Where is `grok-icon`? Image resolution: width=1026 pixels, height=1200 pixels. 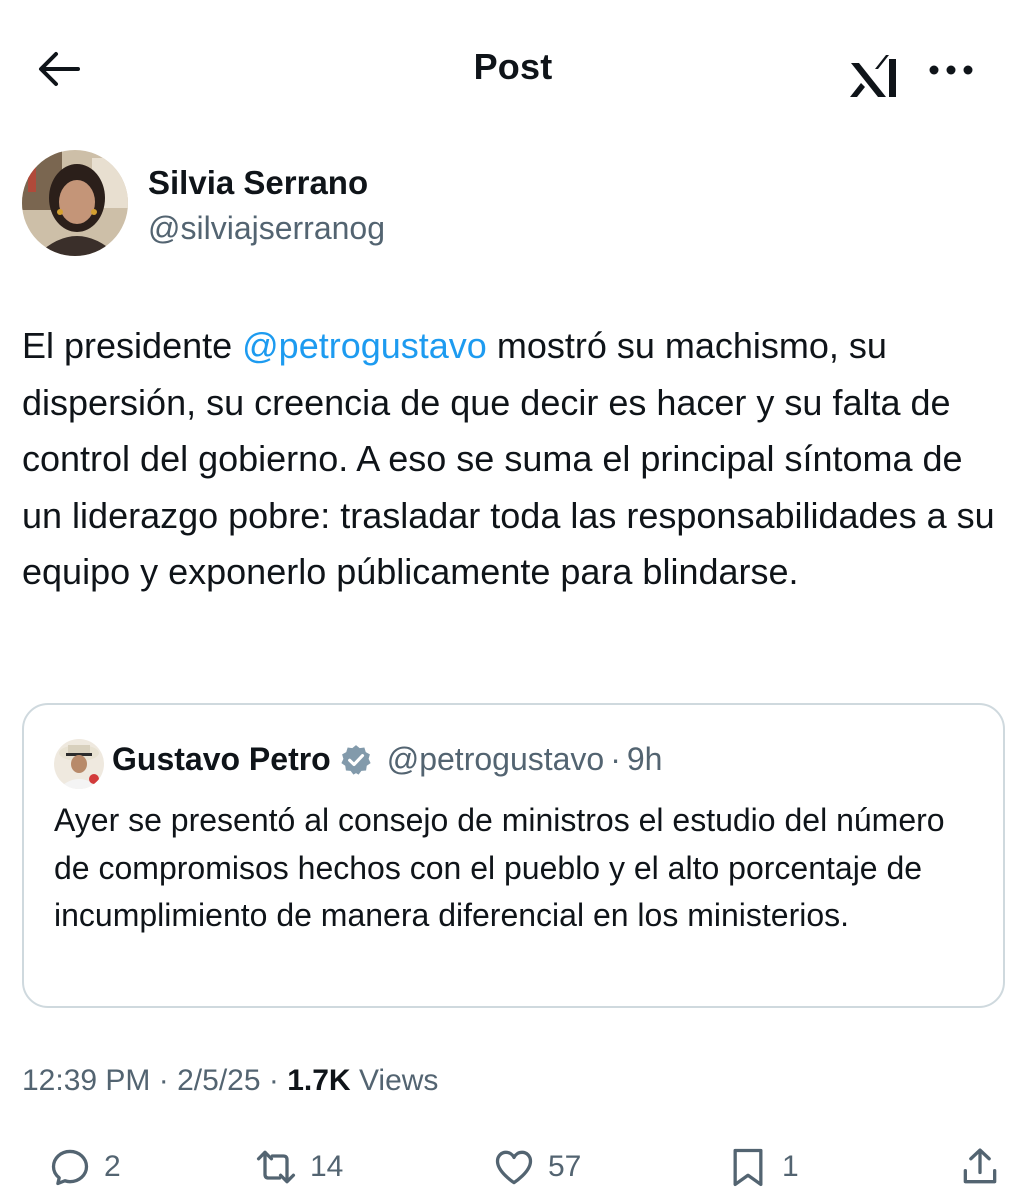 grok-icon is located at coordinates (873, 76).